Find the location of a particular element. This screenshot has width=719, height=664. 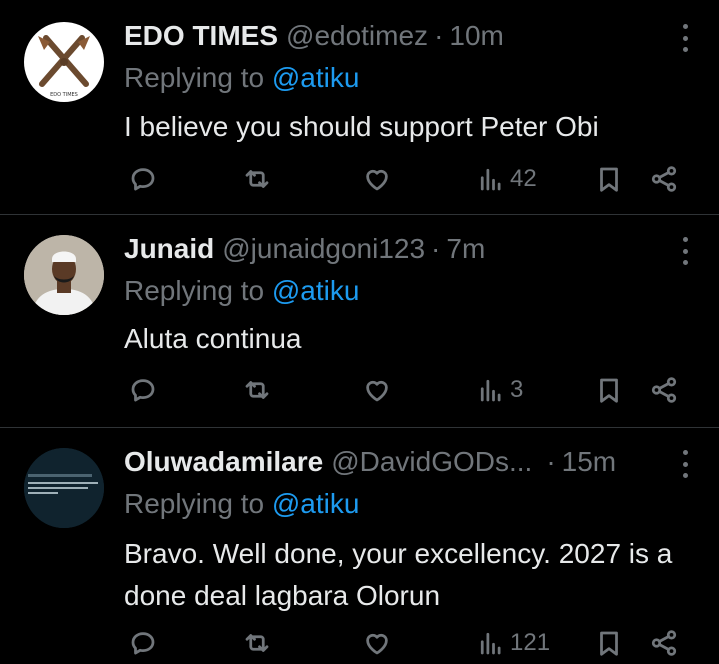

tweet-text: Aluta continua is located at coordinates (213, 338).